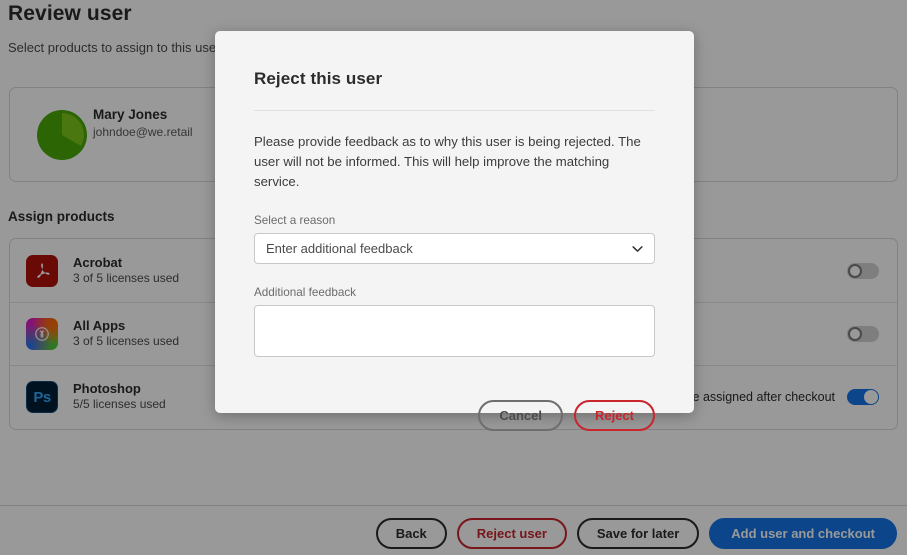 This screenshot has width=907, height=555. Describe the element at coordinates (454, 110) in the screenshot. I see `dialog-divider` at that location.